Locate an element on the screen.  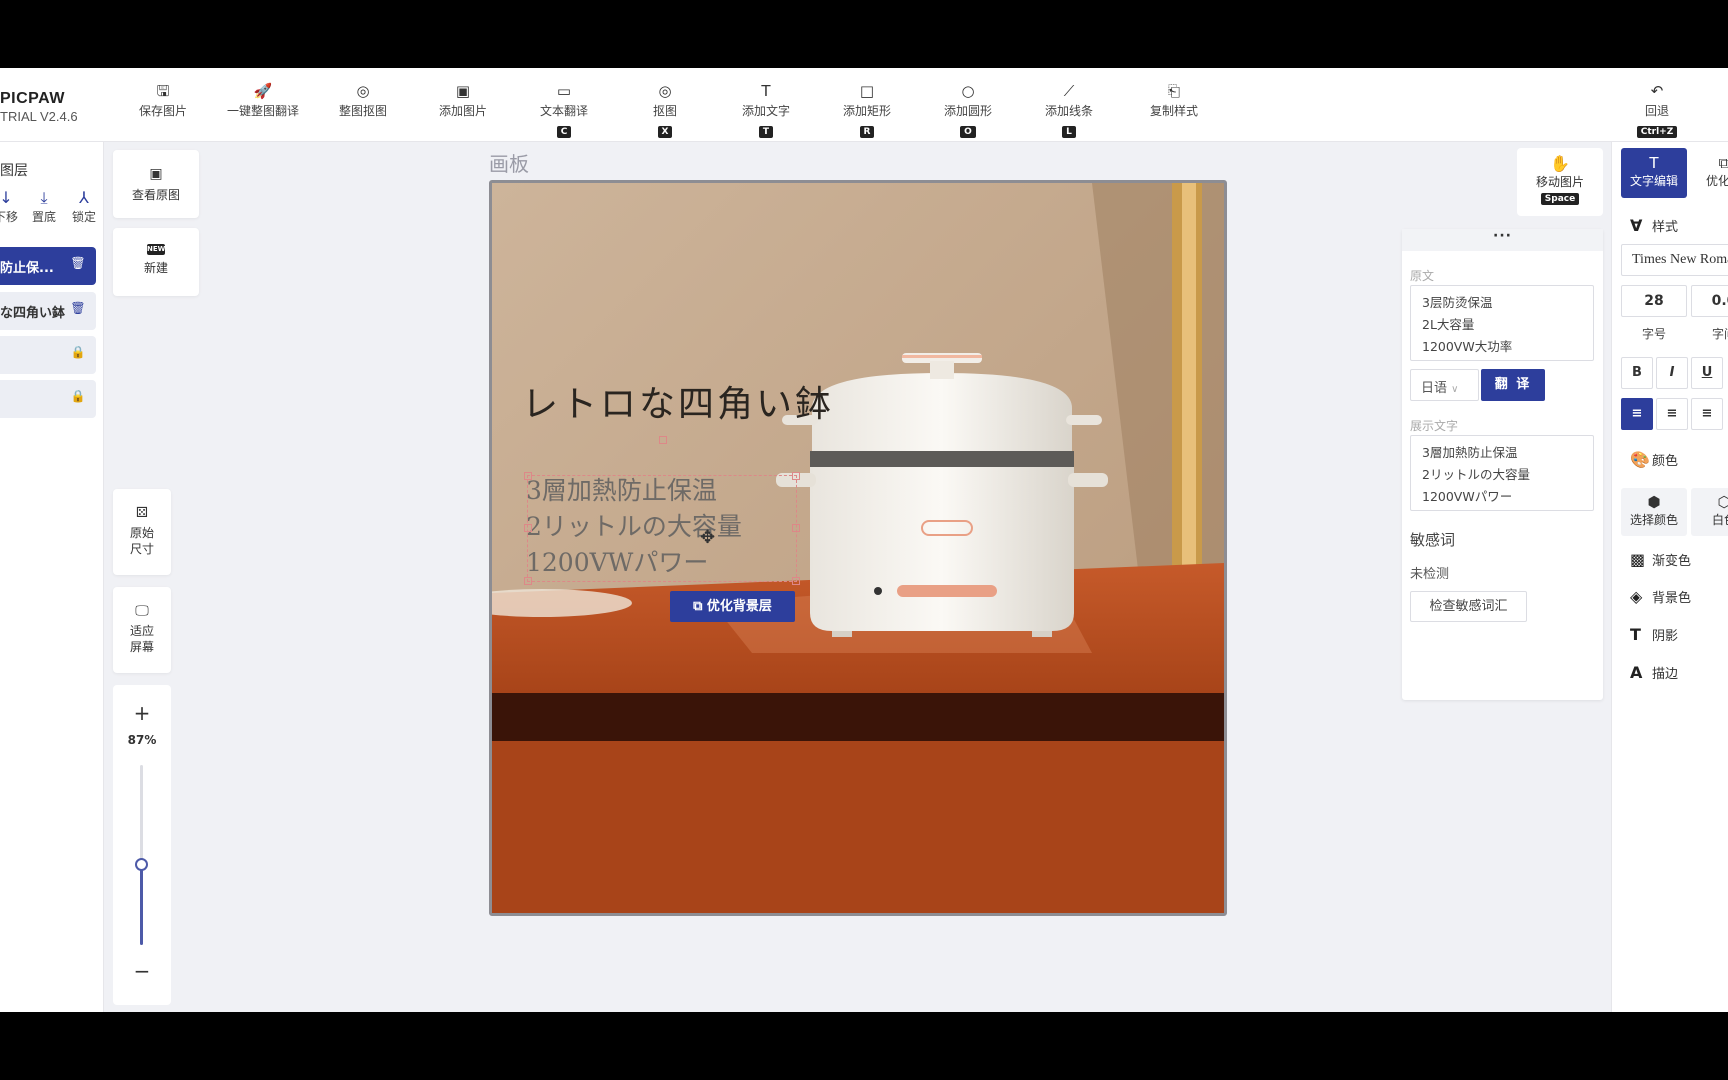
align-left-button: ≡ is located at coordinates (1637, 414).